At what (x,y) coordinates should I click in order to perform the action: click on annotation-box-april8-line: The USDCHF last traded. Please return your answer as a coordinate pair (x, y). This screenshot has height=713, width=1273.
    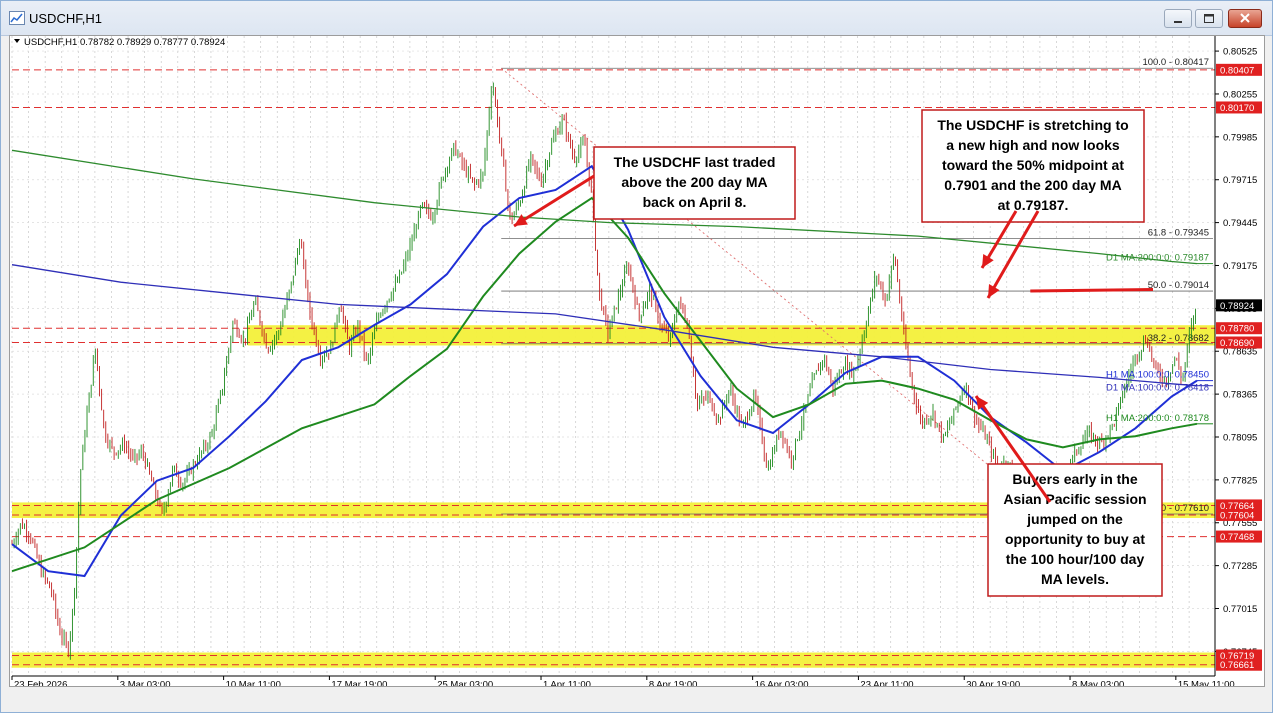
    Looking at the image, I should click on (695, 162).